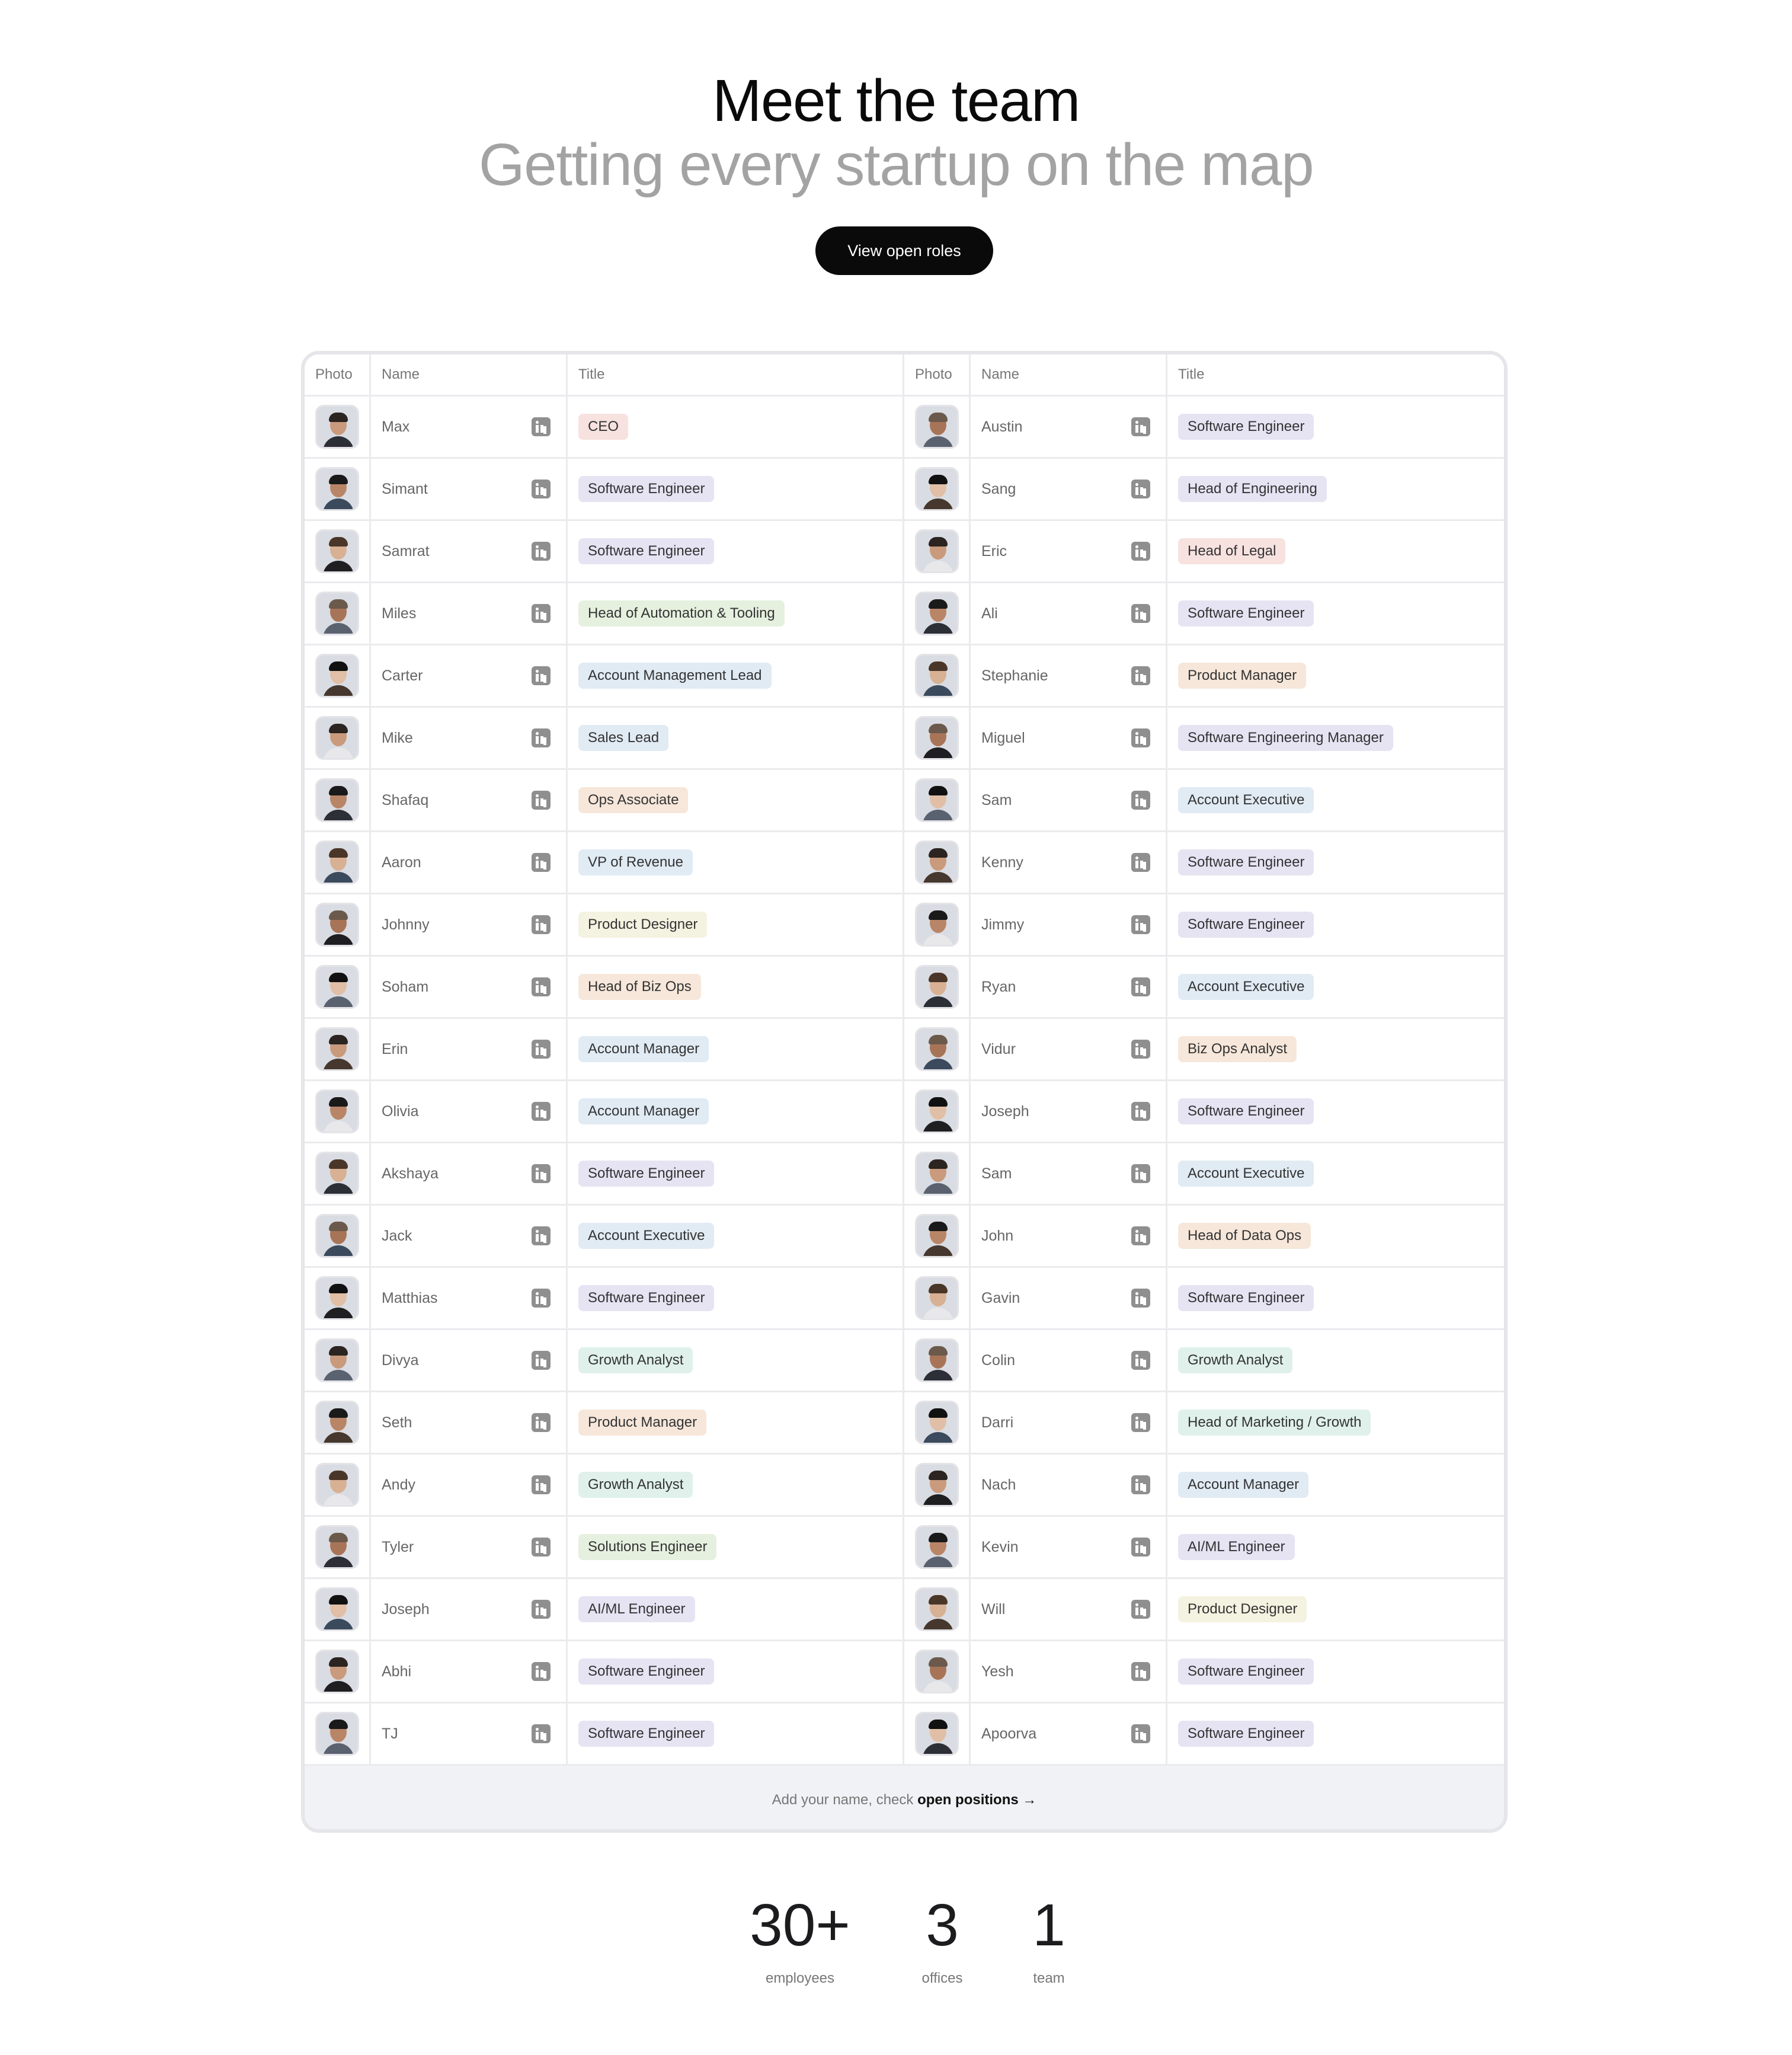 The image size is (1792, 2055). What do you see at coordinates (681, 613) in the screenshot?
I see `title-badge: Head of Automation & Tooling` at bounding box center [681, 613].